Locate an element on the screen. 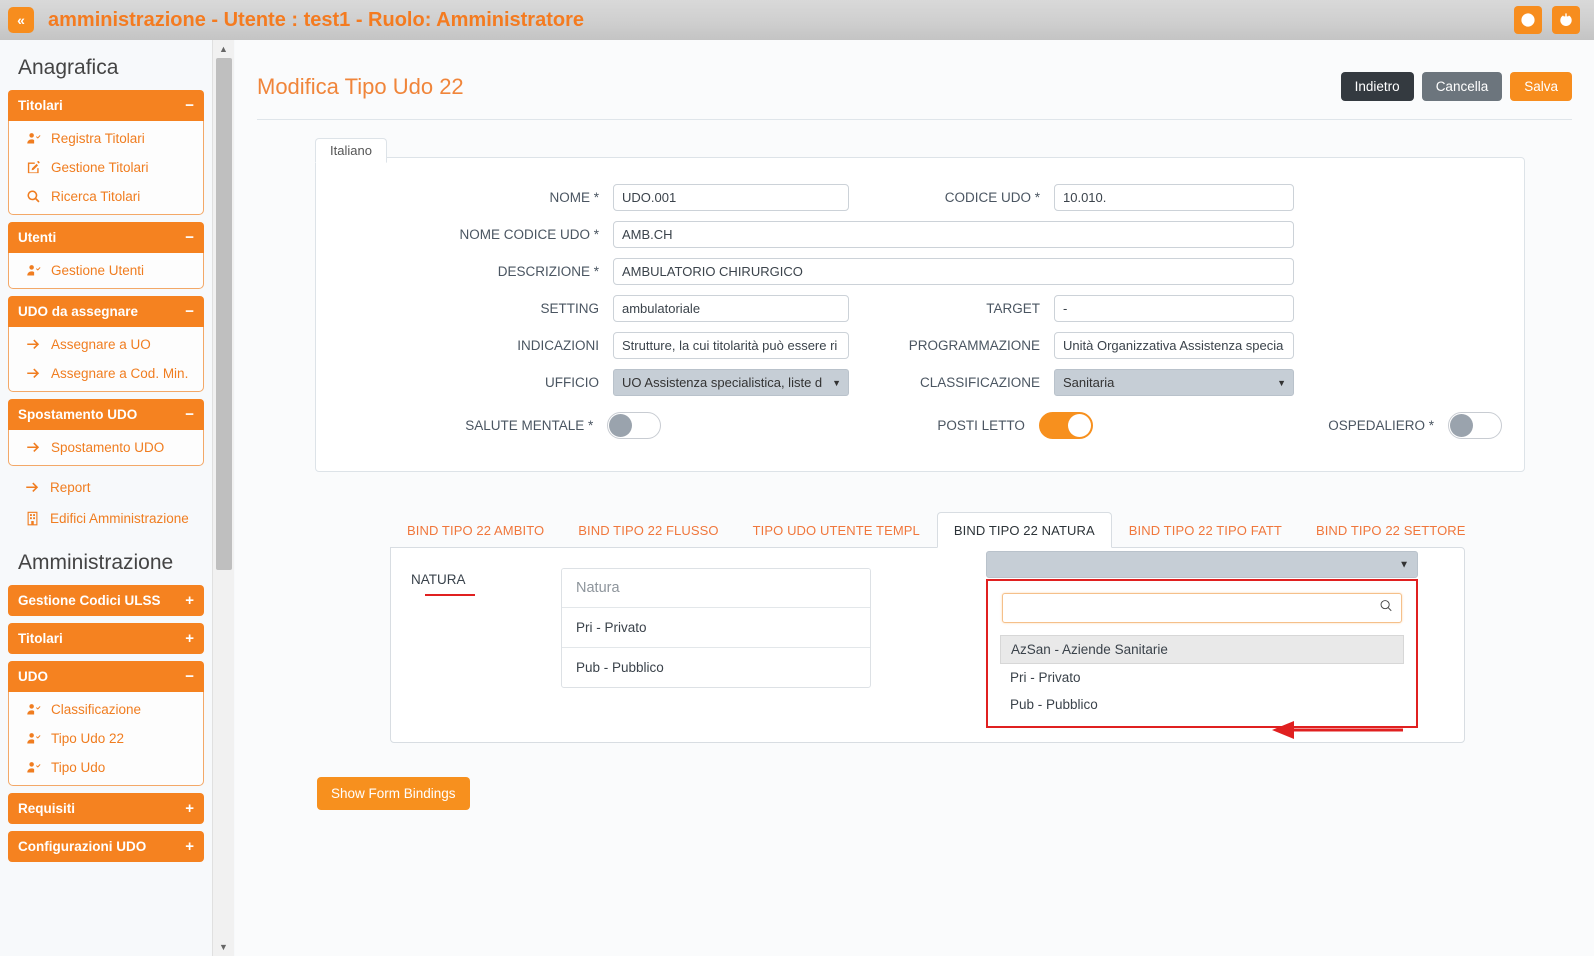 Image resolution: width=1594 pixels, height=956 pixels. sidebar-item-label: Tipo Udo 22 is located at coordinates (88, 738).